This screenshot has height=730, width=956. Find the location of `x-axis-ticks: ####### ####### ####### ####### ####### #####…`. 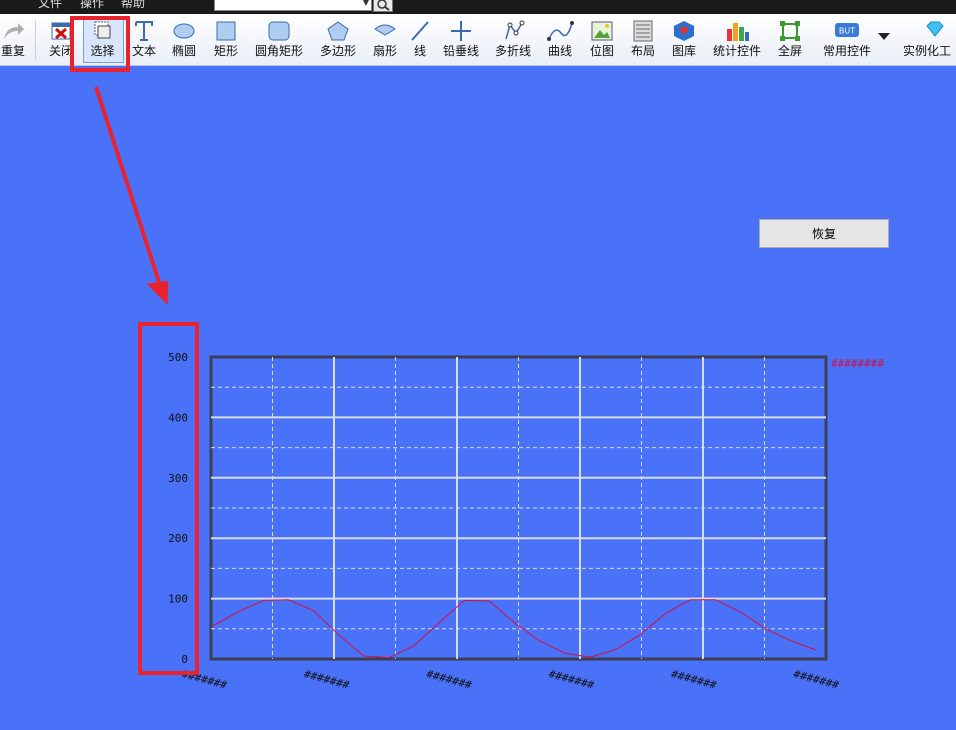

x-axis-ticks: ####### ####### ####### ####### ####### #####… is located at coordinates (510, 679).